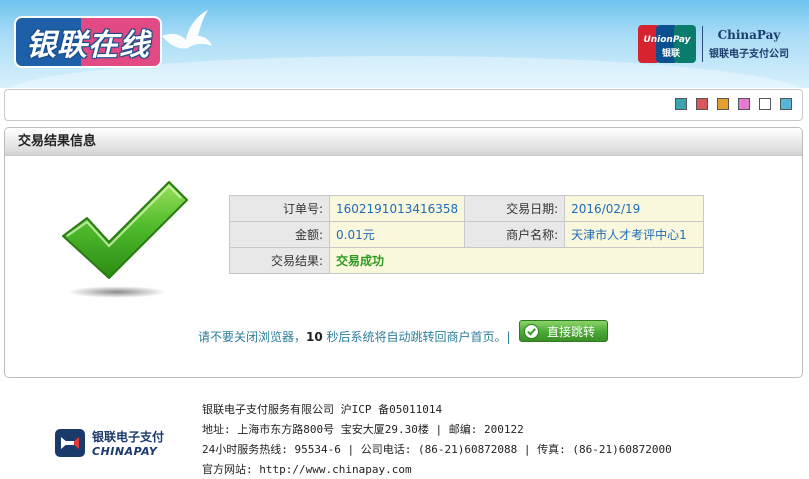 Image resolution: width=809 pixels, height=479 pixels. Describe the element at coordinates (749, 35) in the screenshot. I see `chinapay-en-text: ChinaPay` at that location.